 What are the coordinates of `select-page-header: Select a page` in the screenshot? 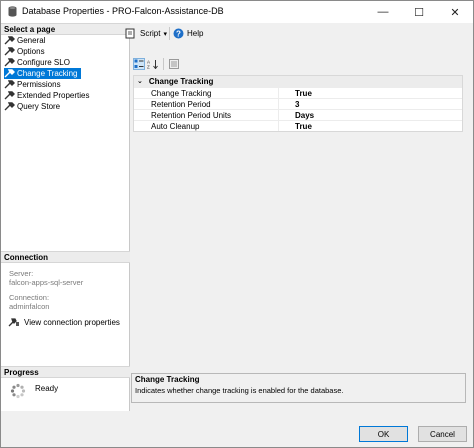 It's located at (65, 29).